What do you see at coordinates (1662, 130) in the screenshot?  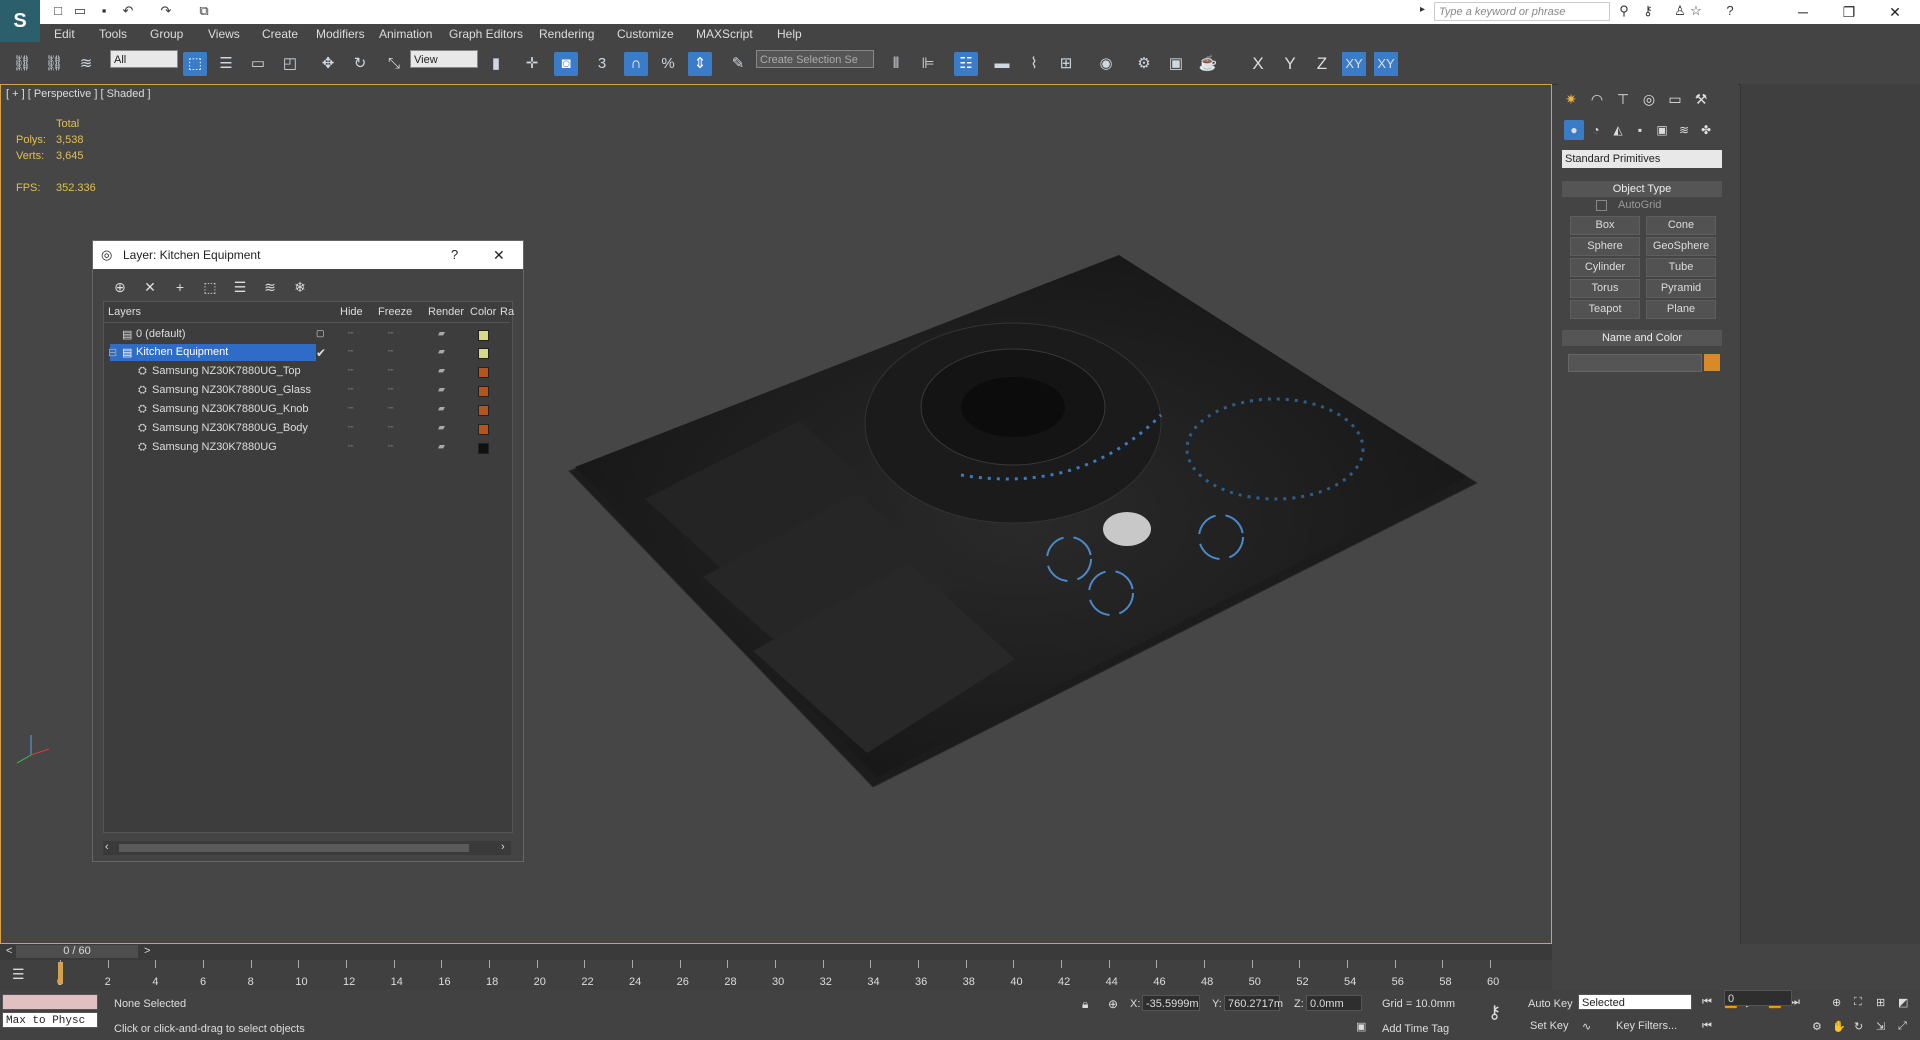 I see `helpers-icon: ▣` at bounding box center [1662, 130].